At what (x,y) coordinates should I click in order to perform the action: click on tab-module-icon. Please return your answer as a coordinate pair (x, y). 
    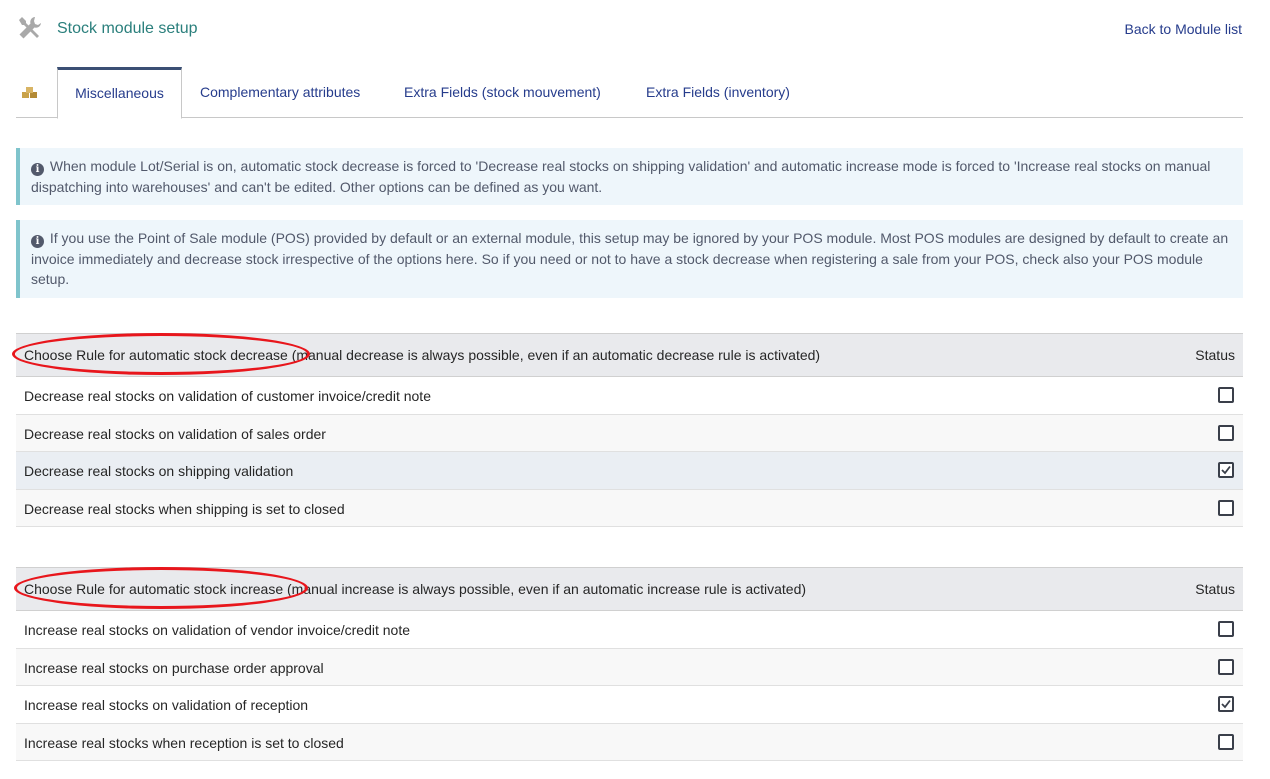
    Looking at the image, I should click on (31, 92).